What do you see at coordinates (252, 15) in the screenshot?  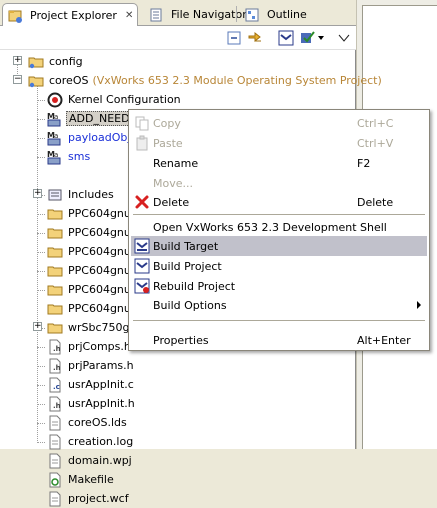 I see `outline-icon` at bounding box center [252, 15].